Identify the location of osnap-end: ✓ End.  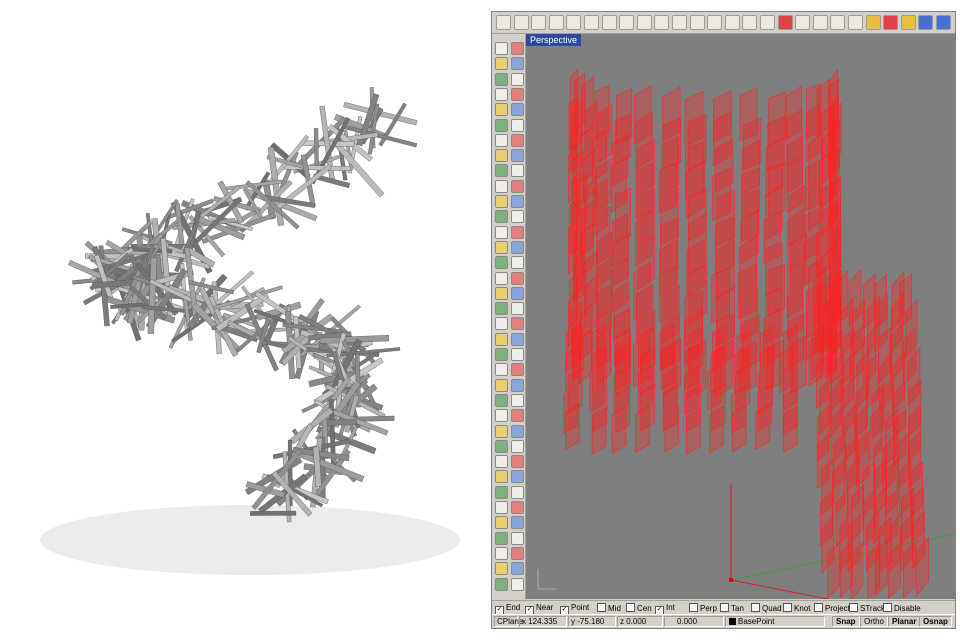
(507, 609).